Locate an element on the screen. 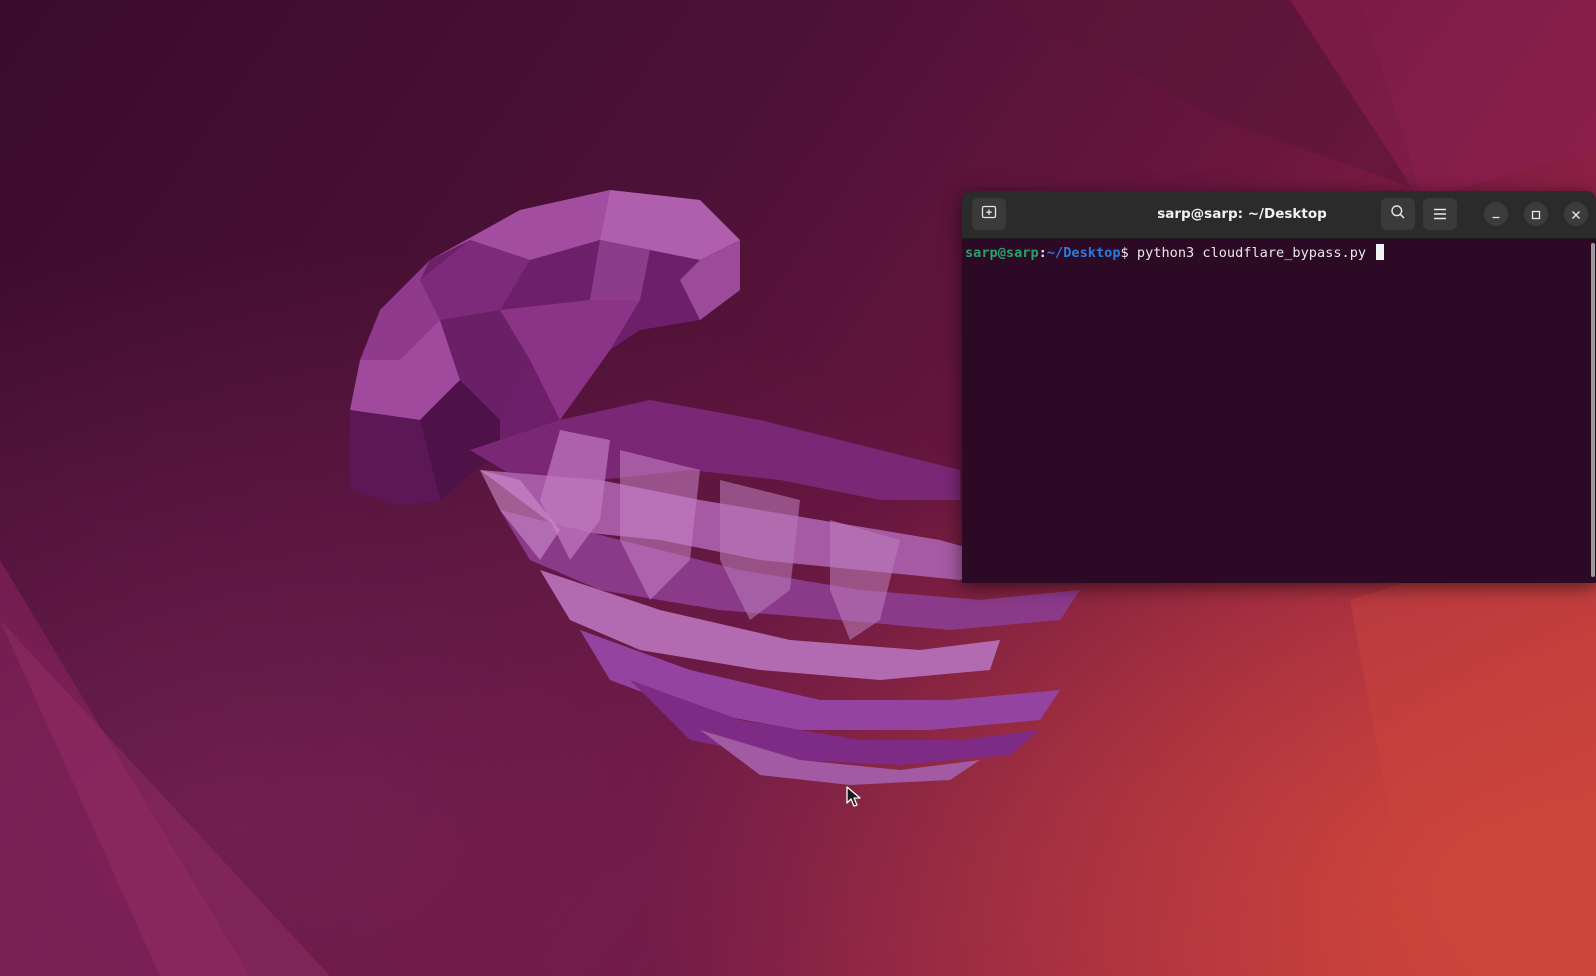 The image size is (1596, 976). minimize-icon is located at coordinates (1496, 214).